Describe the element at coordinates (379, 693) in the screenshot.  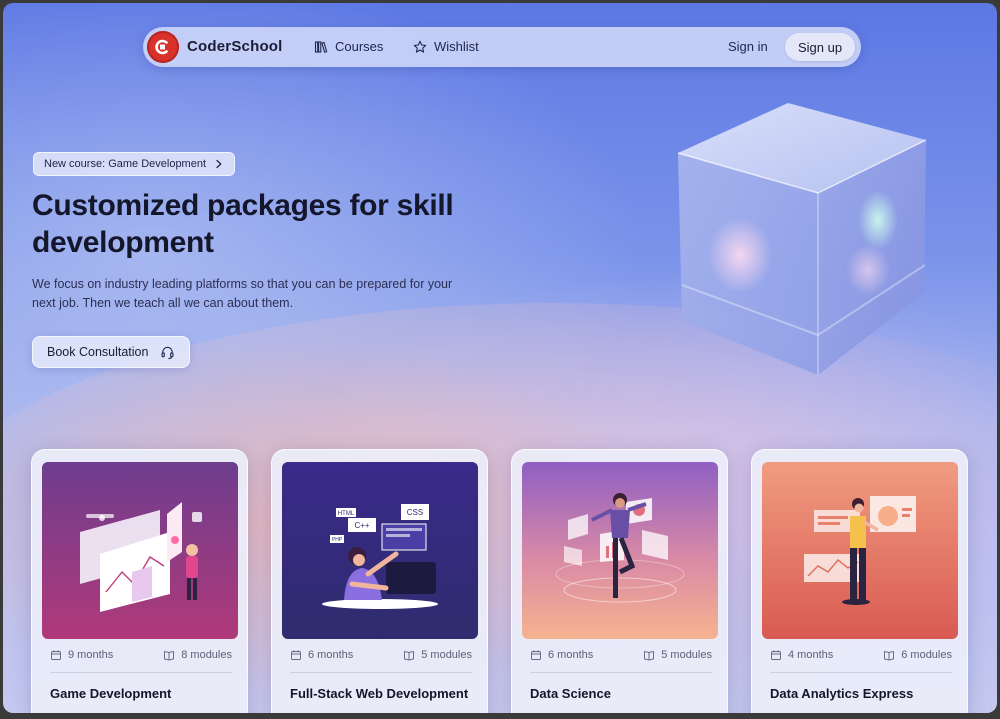
I see `course-title: Full-Stack Web Development` at that location.